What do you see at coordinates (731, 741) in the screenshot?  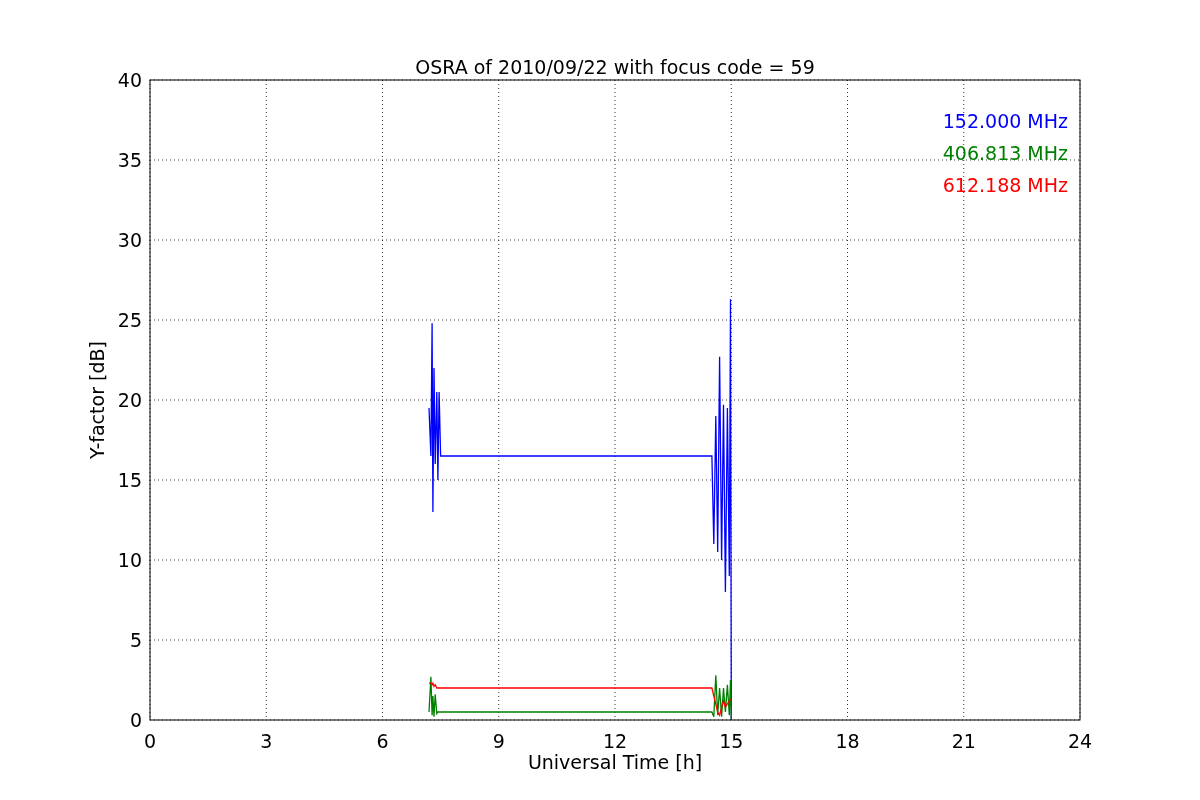 I see `x-tick-label: 15` at bounding box center [731, 741].